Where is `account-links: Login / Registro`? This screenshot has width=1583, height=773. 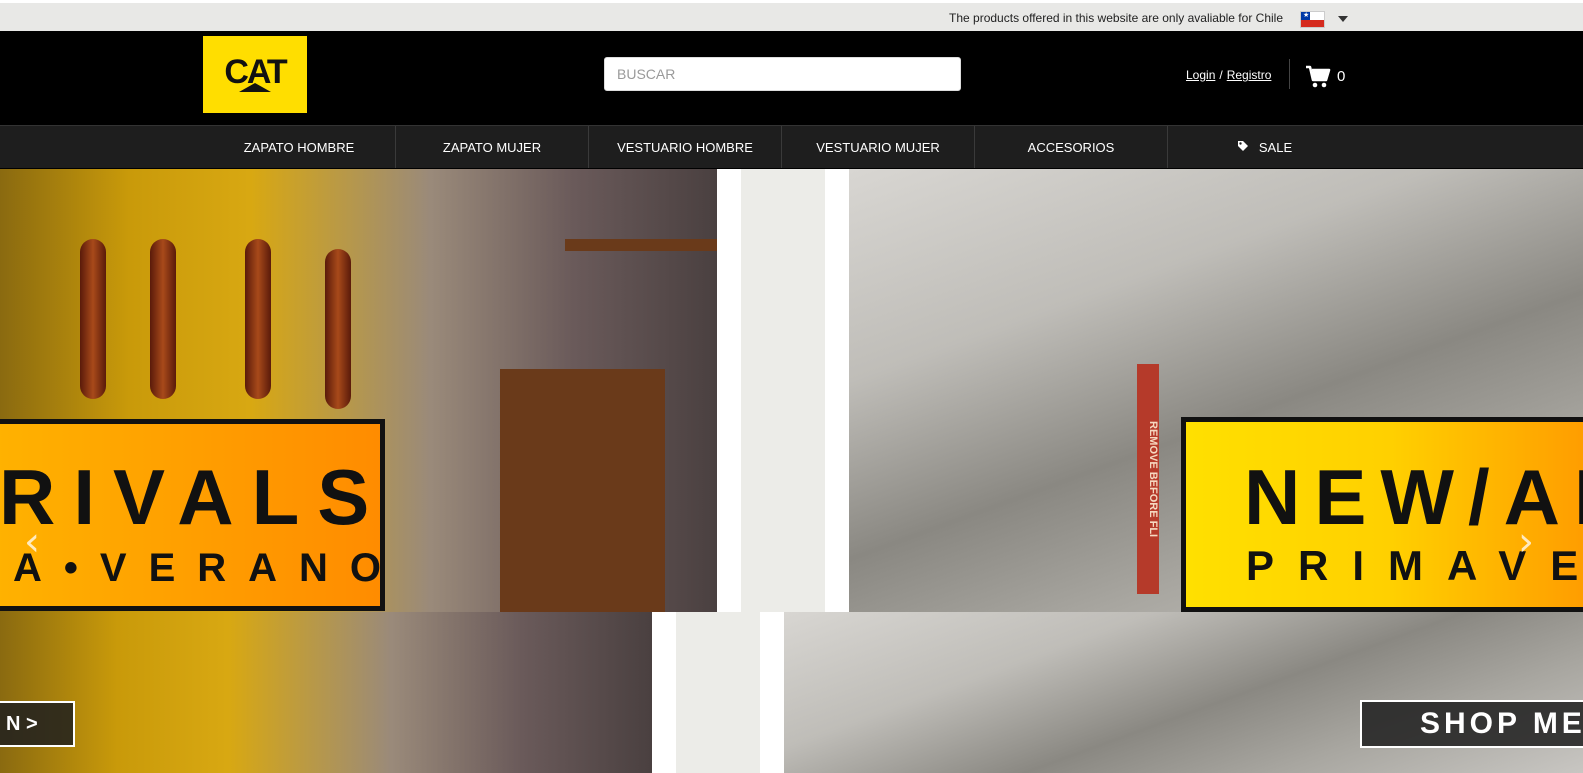 account-links: Login / Registro is located at coordinates (1228, 75).